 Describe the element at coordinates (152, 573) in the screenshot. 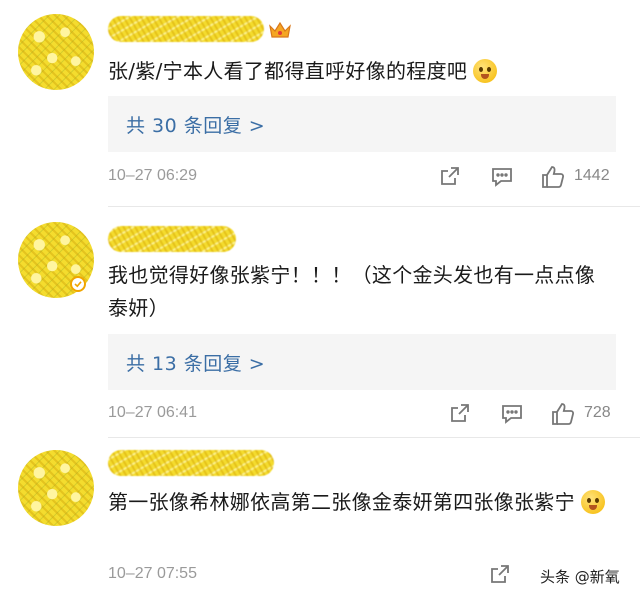

I see `timestamp: 10–27 07:55` at that location.